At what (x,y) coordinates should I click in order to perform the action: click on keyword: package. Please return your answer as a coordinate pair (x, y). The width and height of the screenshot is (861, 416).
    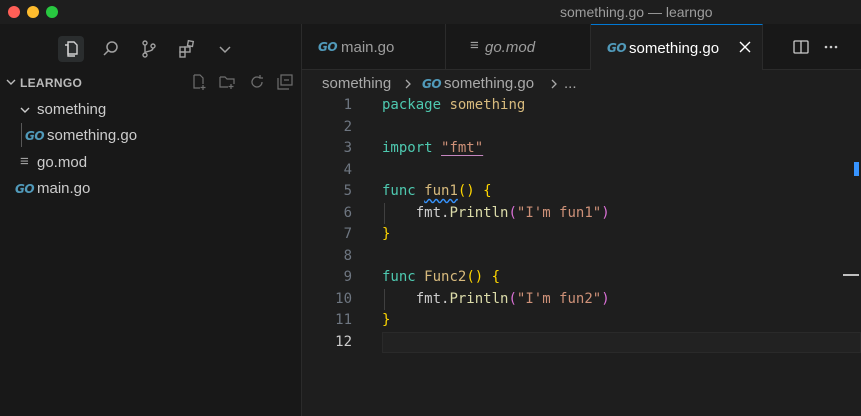
    Looking at the image, I should click on (412, 105).